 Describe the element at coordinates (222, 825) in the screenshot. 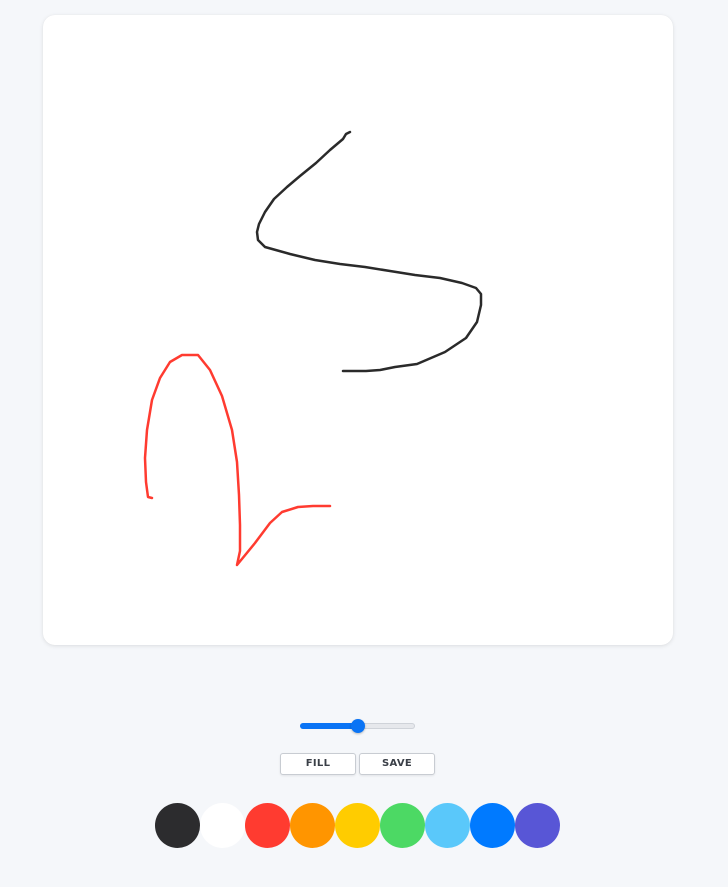

I see `color-swatch-white` at that location.